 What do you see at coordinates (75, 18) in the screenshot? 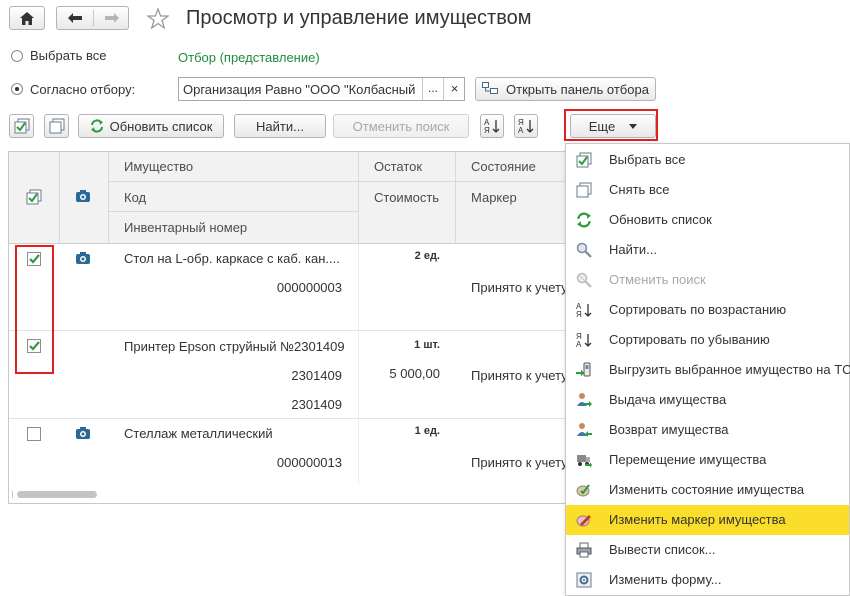
I see `back-button` at bounding box center [75, 18].